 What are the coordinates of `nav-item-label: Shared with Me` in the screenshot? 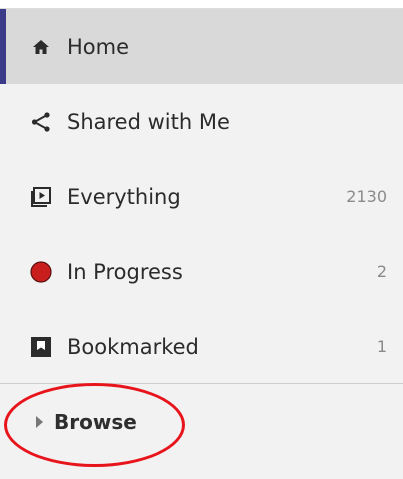 It's located at (148, 121).